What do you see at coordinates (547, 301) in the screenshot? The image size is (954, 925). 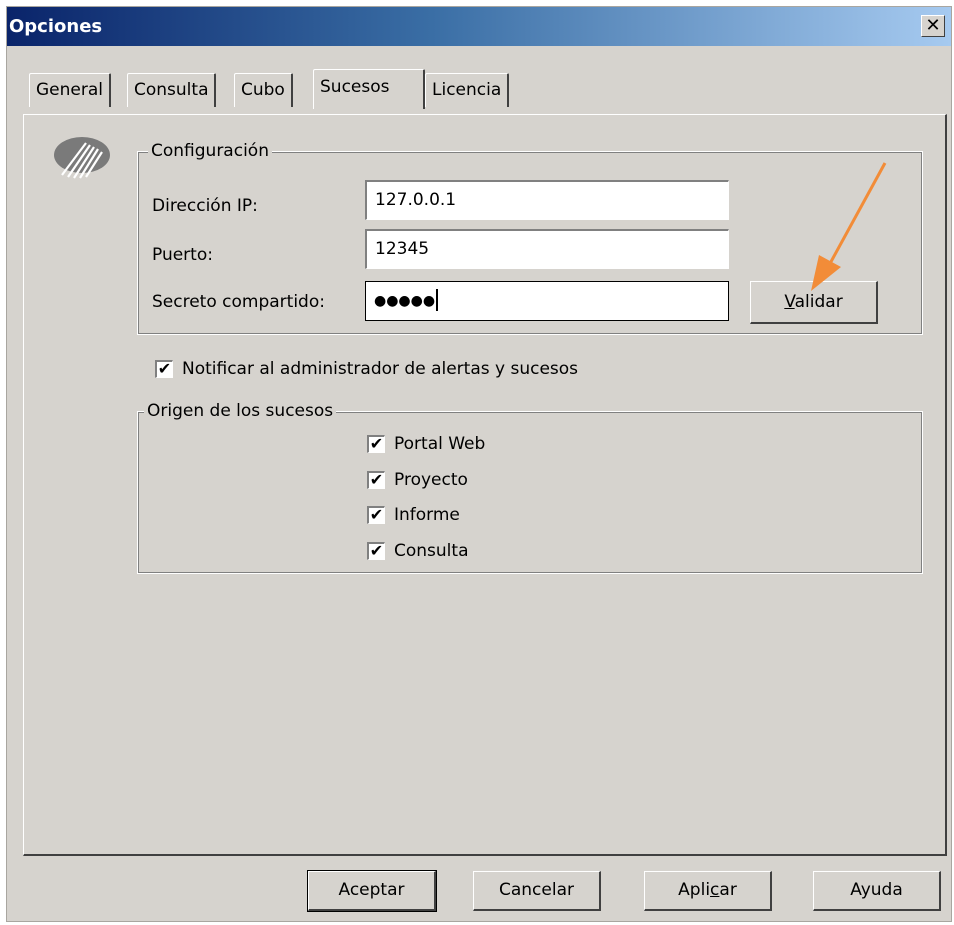 I see `shared-secret-input: ●●●●●` at bounding box center [547, 301].